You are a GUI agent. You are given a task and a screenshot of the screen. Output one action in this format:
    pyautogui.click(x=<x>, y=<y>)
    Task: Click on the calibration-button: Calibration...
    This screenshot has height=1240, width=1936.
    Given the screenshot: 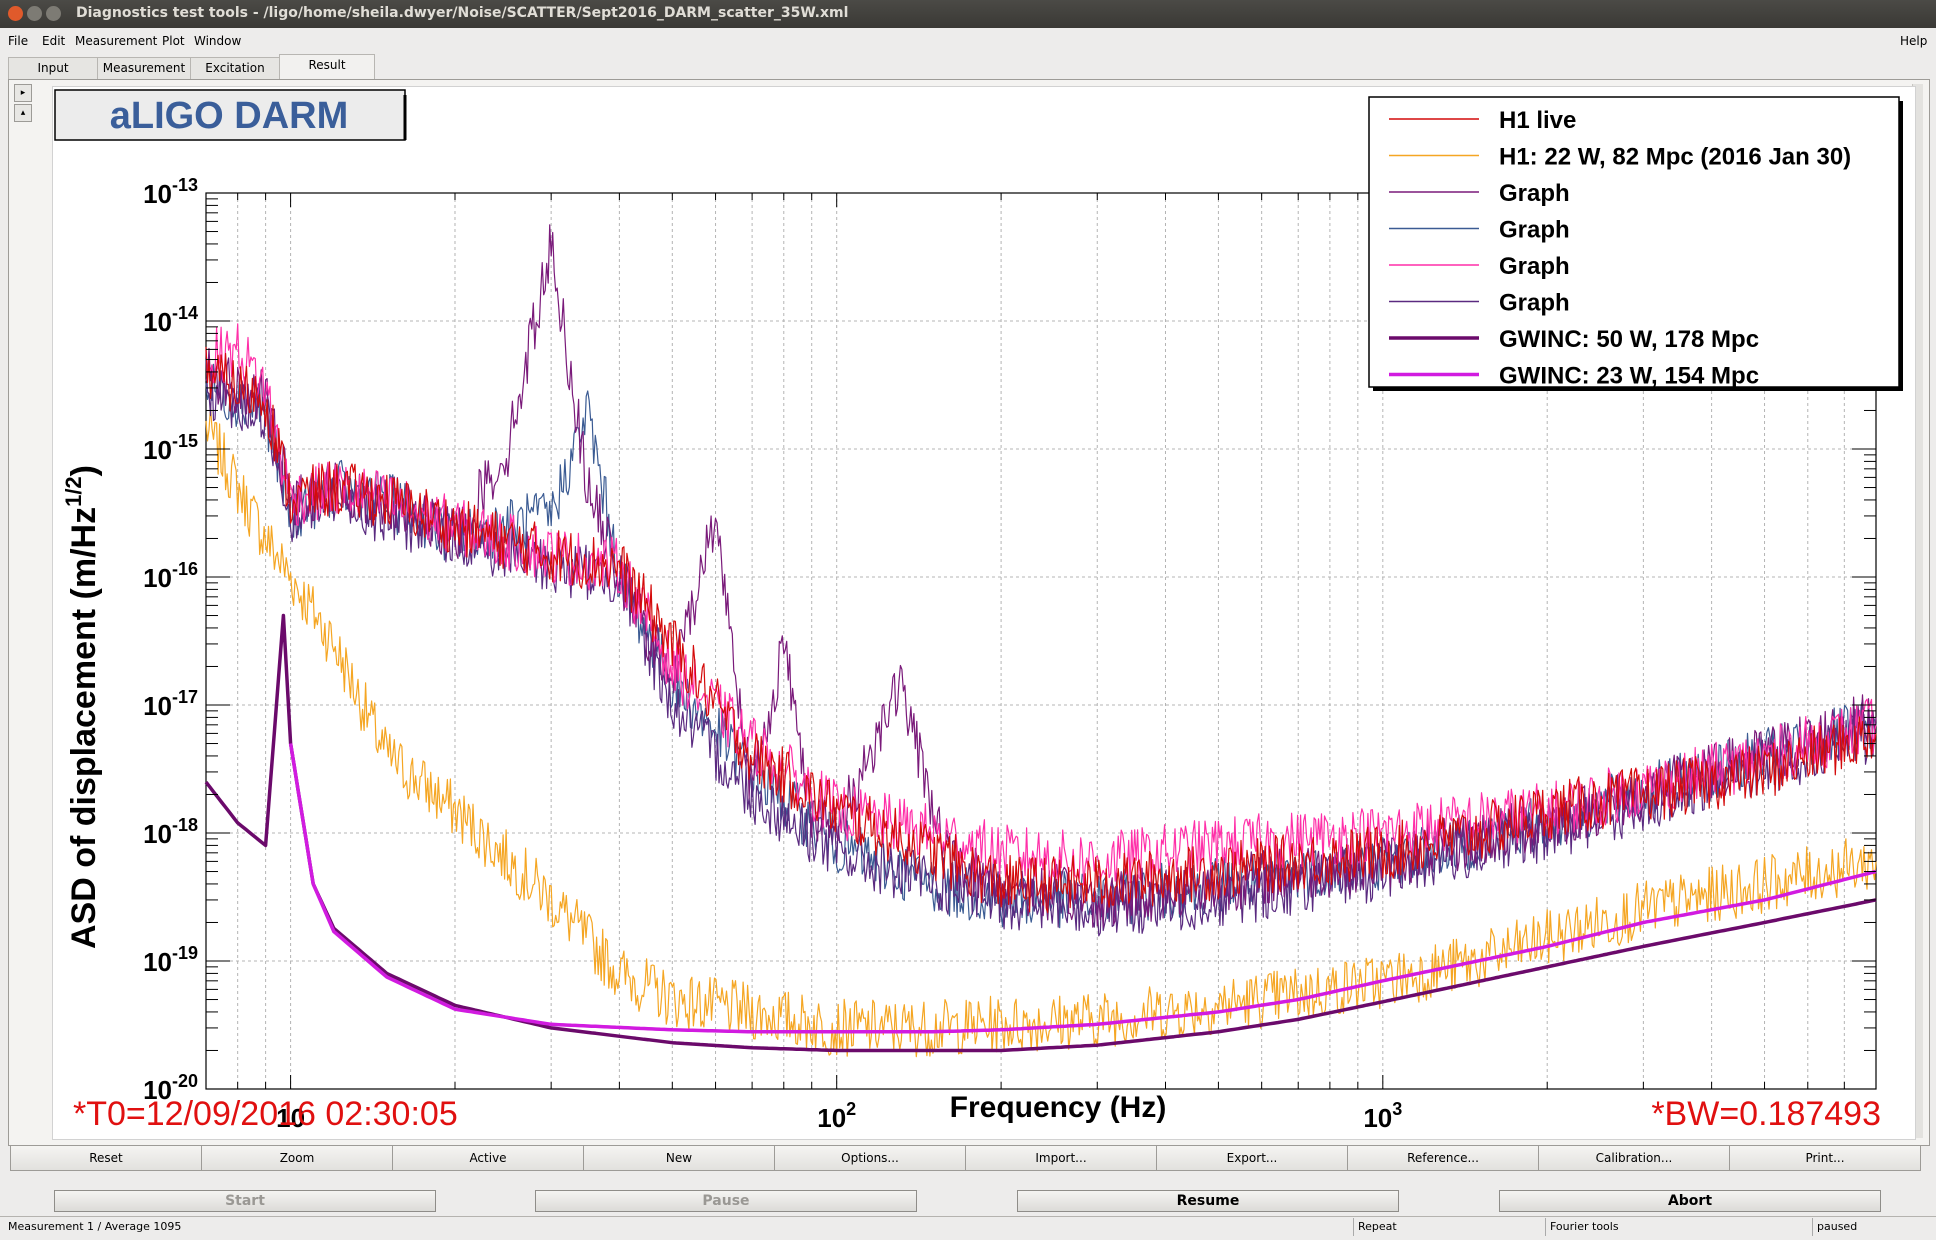 What is the action you would take?
    pyautogui.click(x=1634, y=1158)
    